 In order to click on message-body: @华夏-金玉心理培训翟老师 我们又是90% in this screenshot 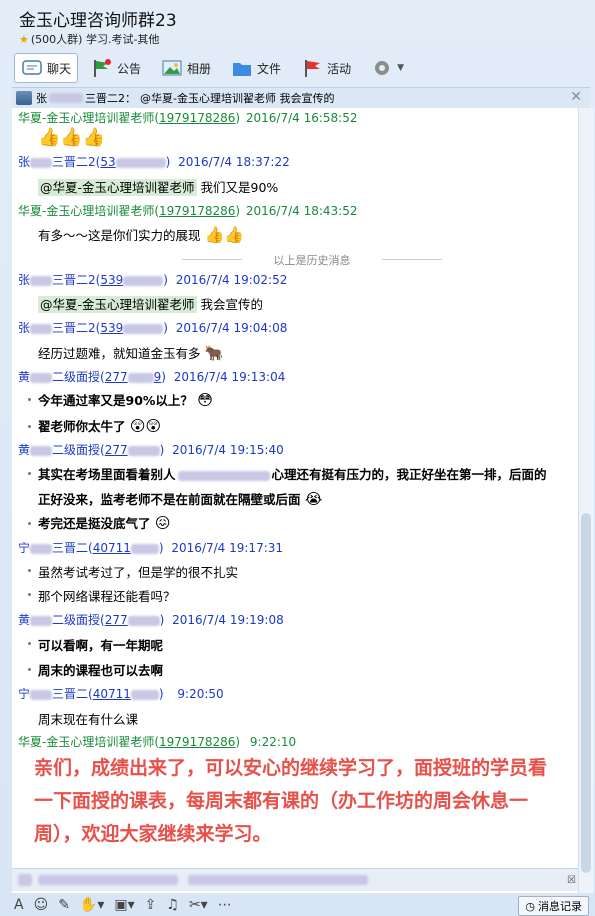, I will do `click(158, 186)`.